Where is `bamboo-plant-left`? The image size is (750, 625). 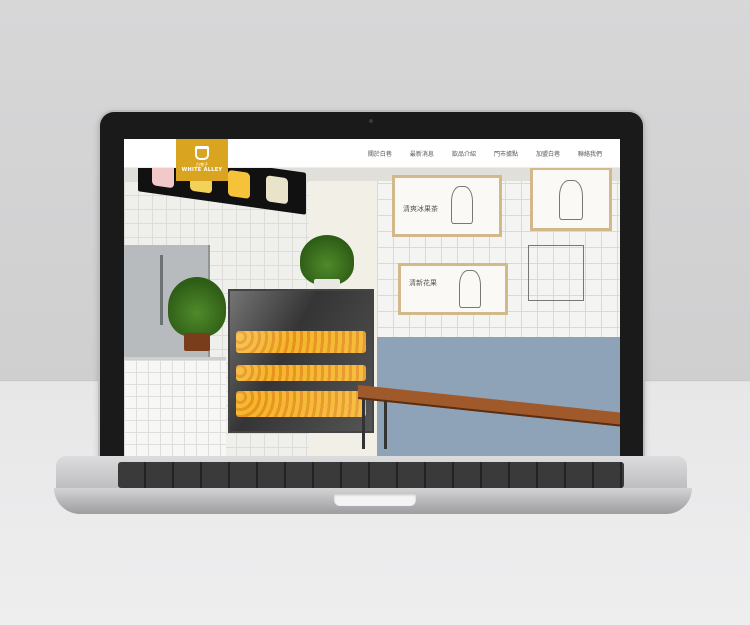
bamboo-plant-left is located at coordinates (197, 307).